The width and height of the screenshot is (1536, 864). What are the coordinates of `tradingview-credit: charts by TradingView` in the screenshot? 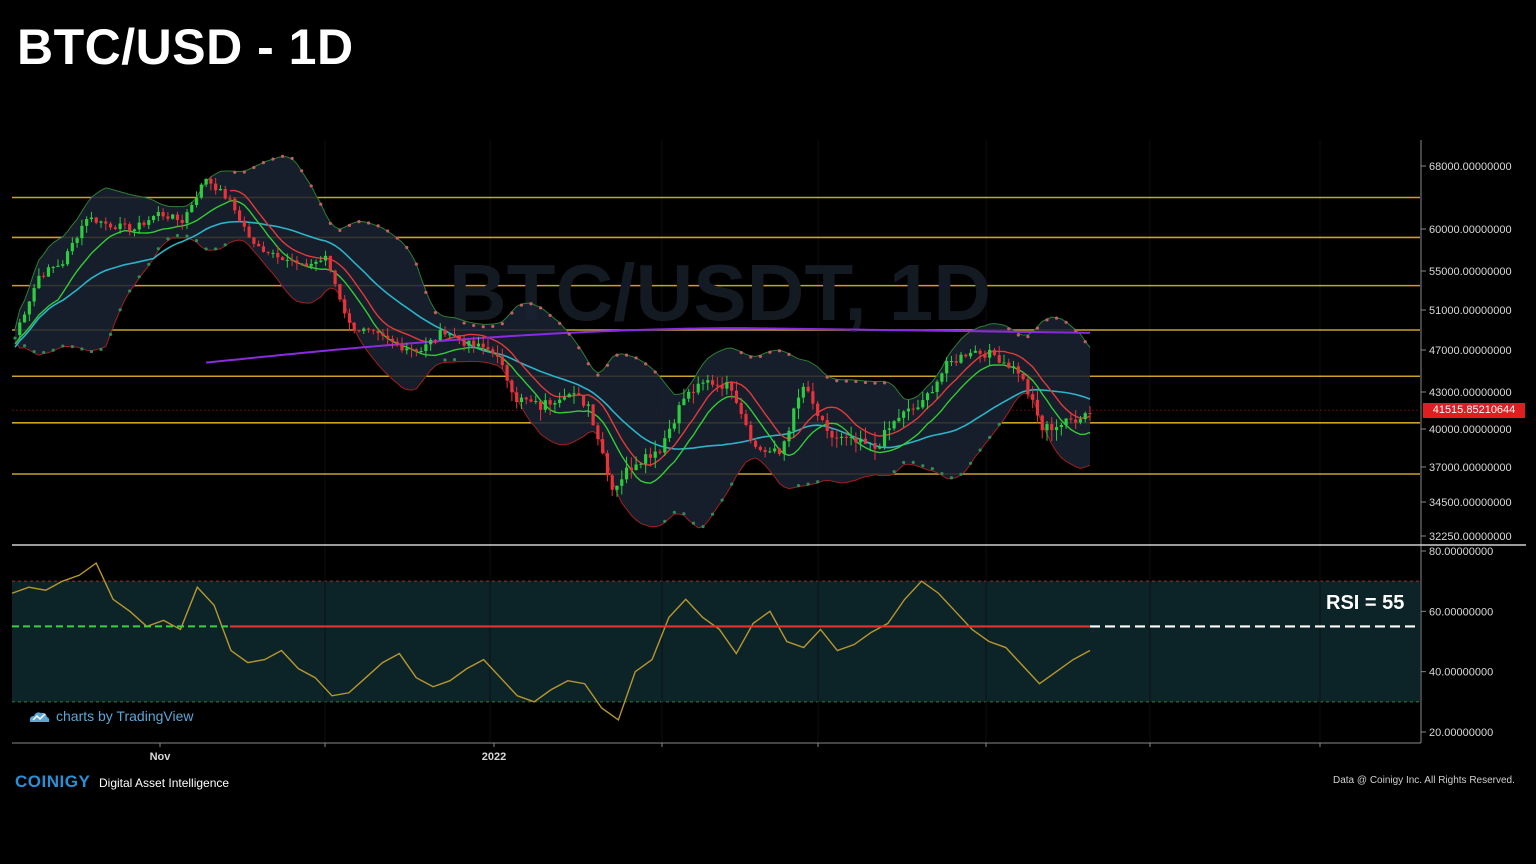 It's located at (110, 716).